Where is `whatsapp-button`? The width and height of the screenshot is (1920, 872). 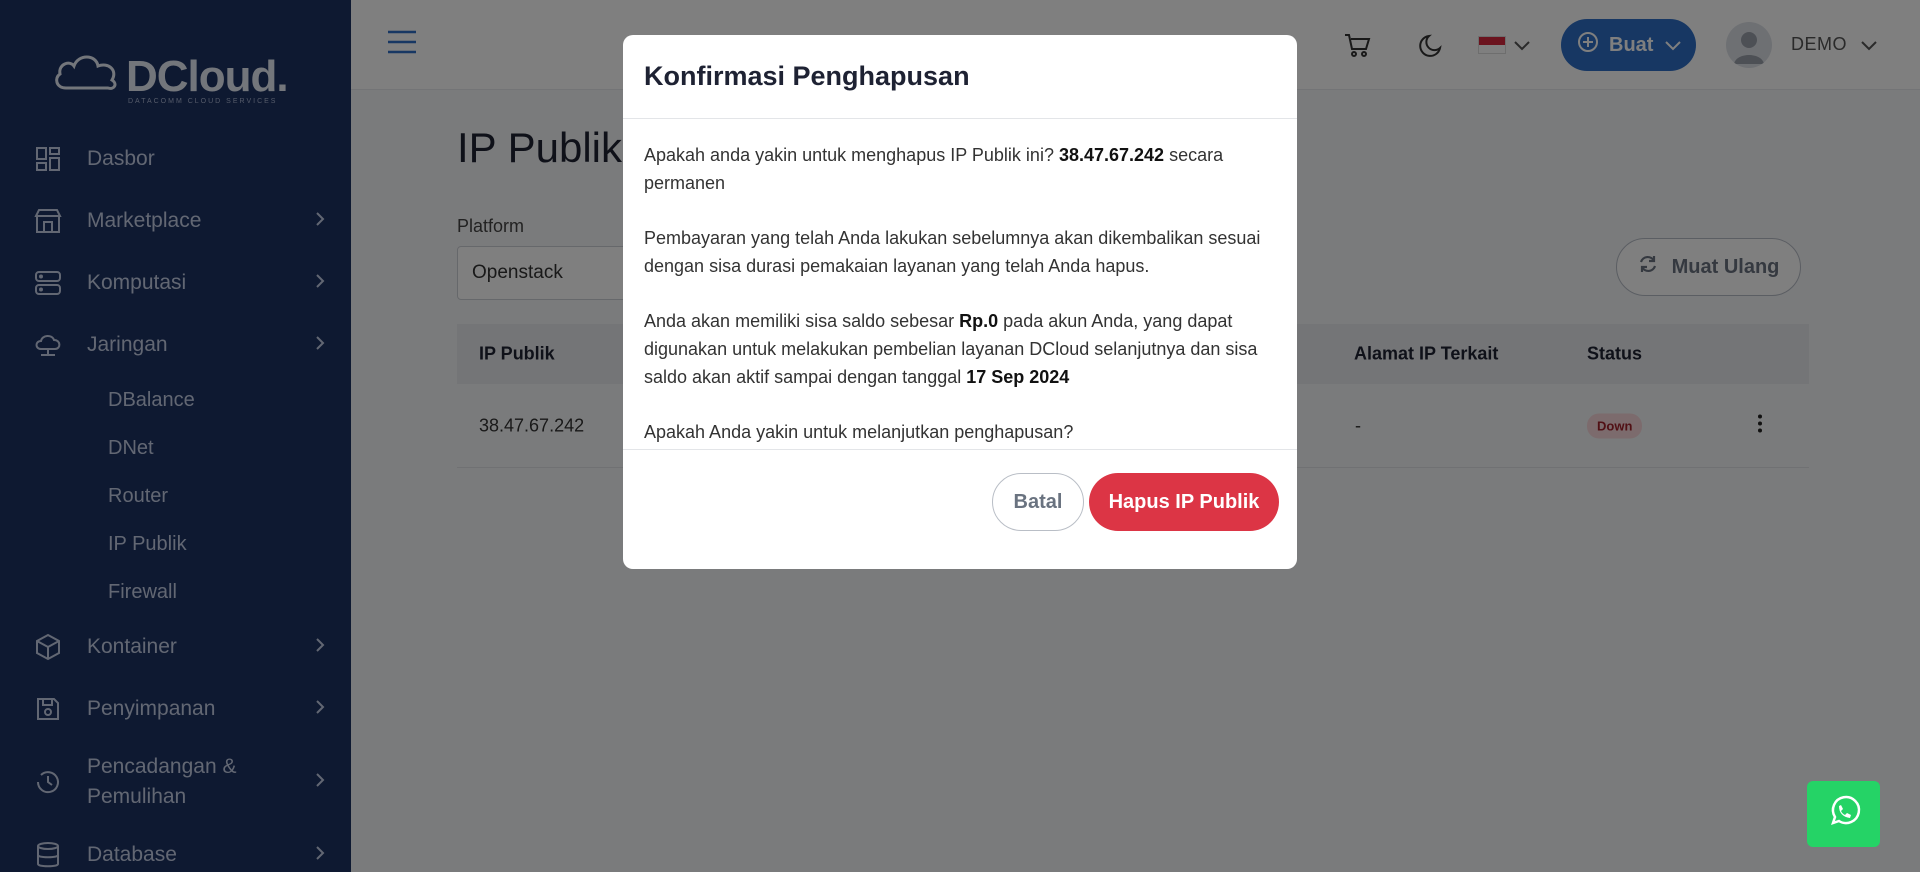 whatsapp-button is located at coordinates (1843, 814).